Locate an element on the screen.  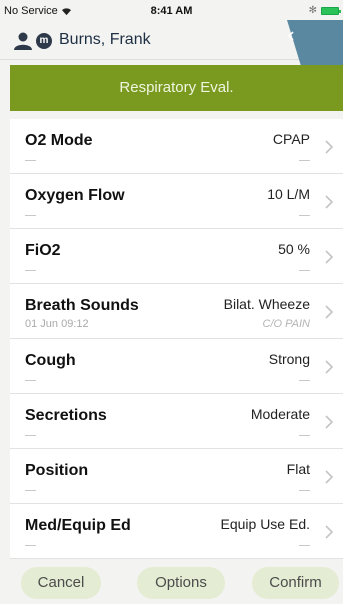
row-label: Cough is located at coordinates (50, 360).